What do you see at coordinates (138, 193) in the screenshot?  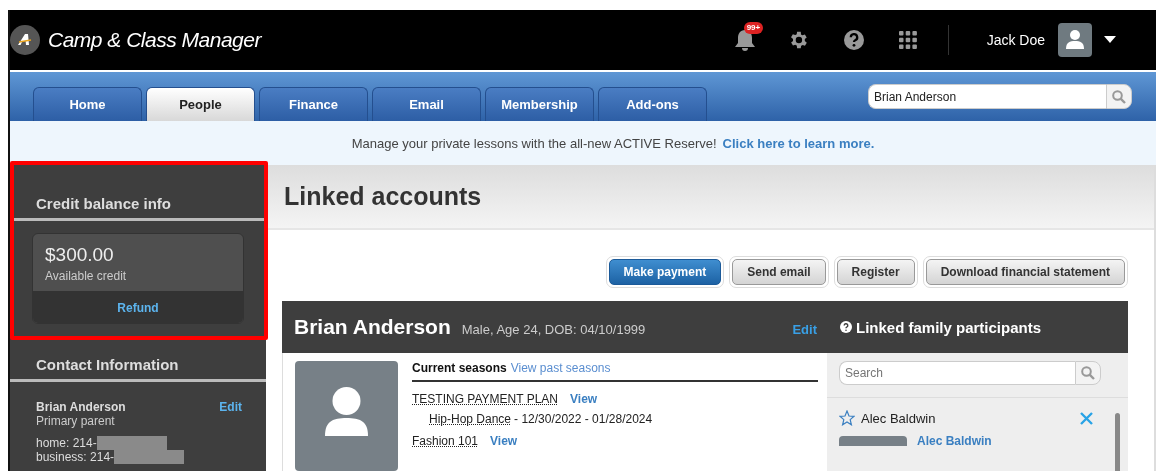 I see `section-title: Credit balance info` at bounding box center [138, 193].